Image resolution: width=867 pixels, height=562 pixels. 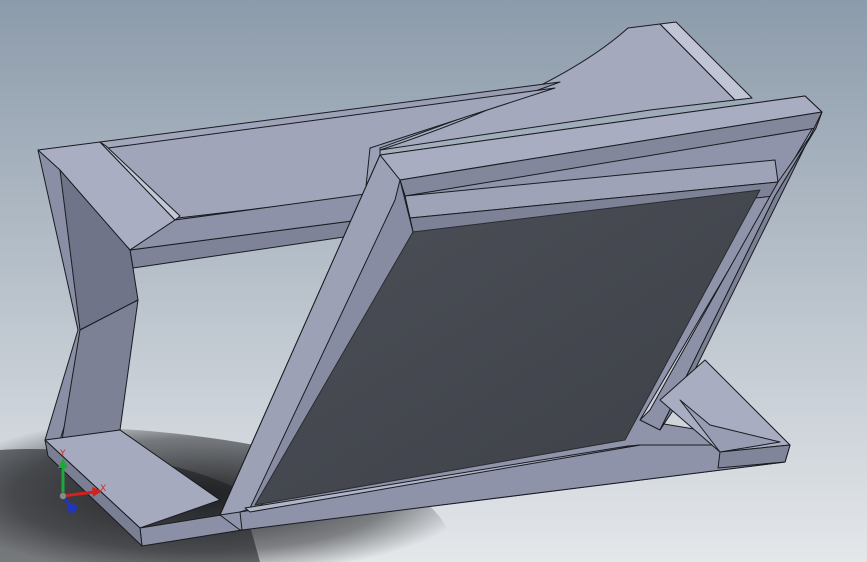 I want to click on triad-x-label: X, so click(x=103, y=489).